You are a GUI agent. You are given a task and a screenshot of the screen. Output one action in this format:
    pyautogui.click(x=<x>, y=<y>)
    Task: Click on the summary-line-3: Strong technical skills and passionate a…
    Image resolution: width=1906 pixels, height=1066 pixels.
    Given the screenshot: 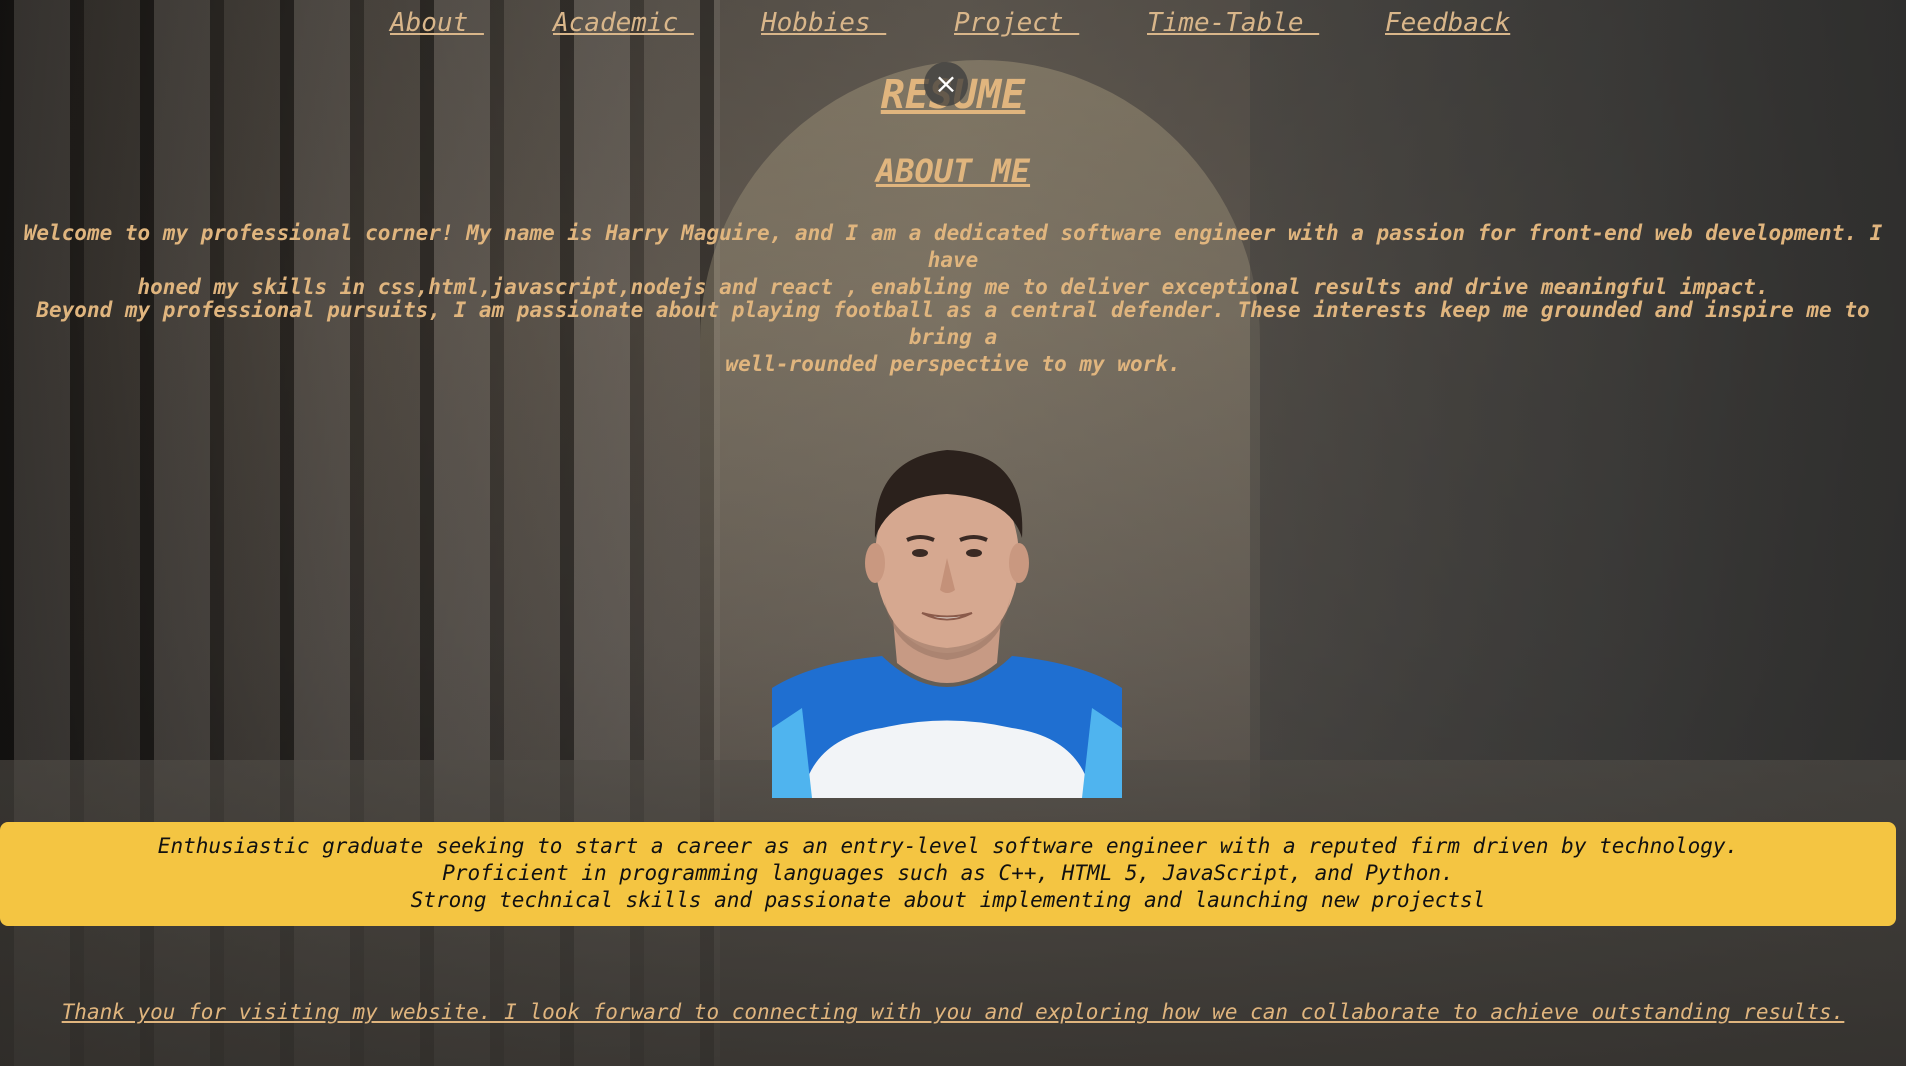 What is the action you would take?
    pyautogui.click(x=948, y=900)
    